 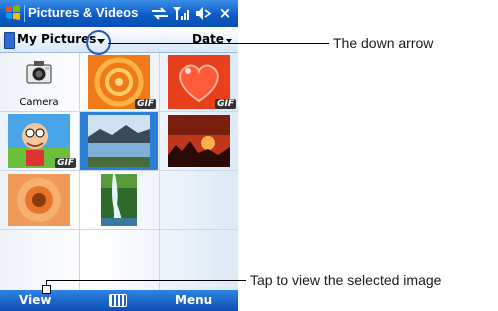 I want to click on lake-landscape-image, so click(x=119, y=141).